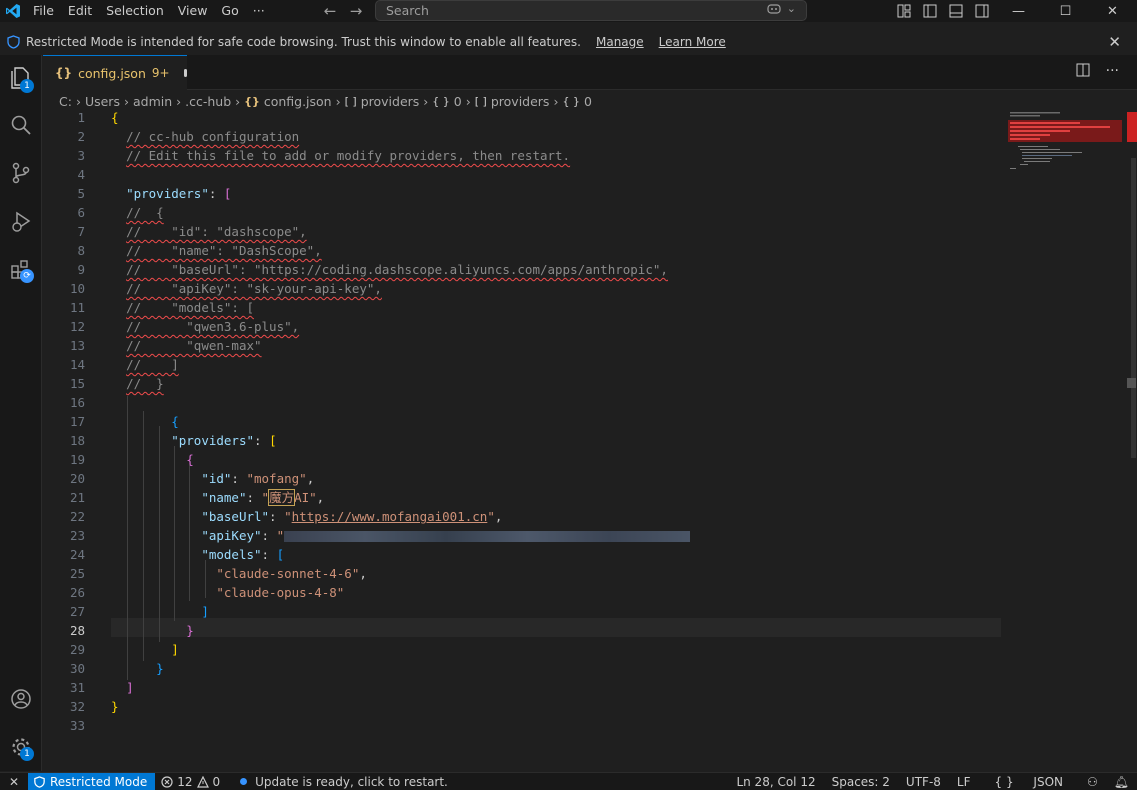 The width and height of the screenshot is (1137, 790). Describe the element at coordinates (356, 11) in the screenshot. I see `forward-arrow-icon: →` at that location.